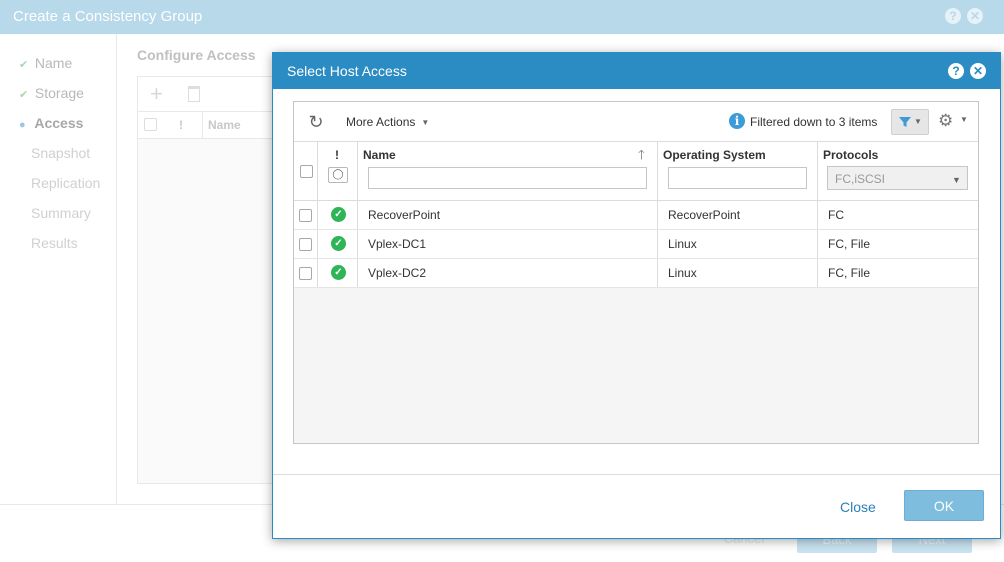 This screenshot has height=562, width=1004. What do you see at coordinates (156, 94) in the screenshot?
I see `add-icon: +` at bounding box center [156, 94].